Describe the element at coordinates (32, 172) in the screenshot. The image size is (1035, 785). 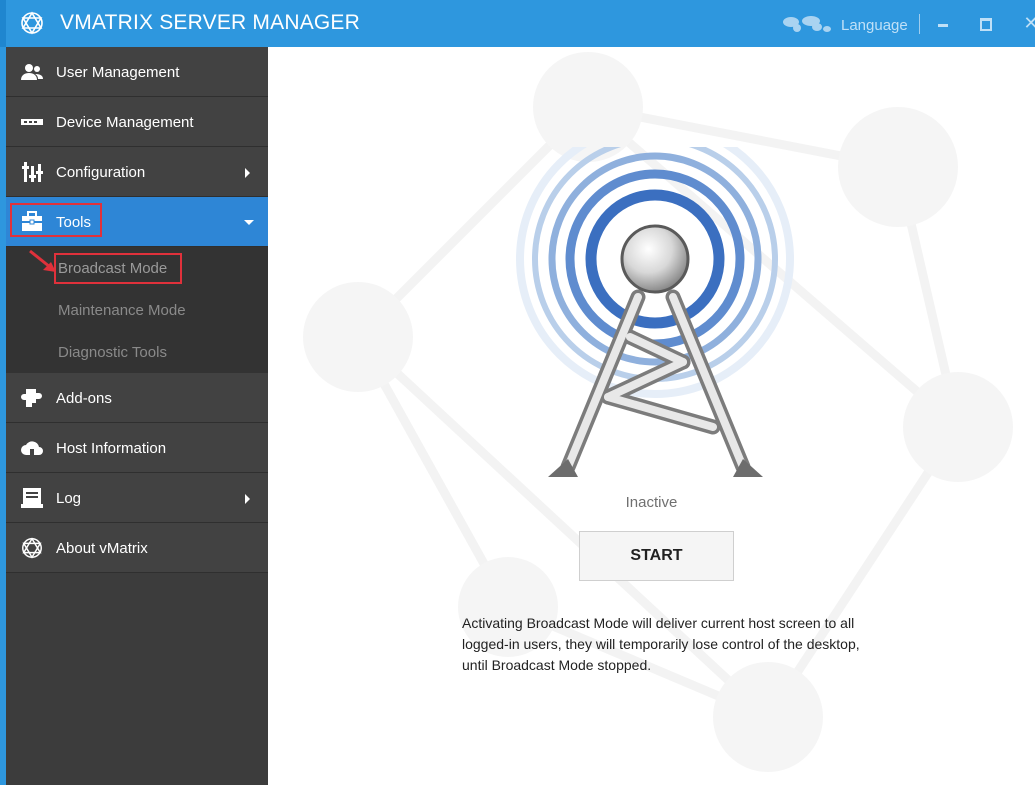
I see `sliders-icon` at that location.